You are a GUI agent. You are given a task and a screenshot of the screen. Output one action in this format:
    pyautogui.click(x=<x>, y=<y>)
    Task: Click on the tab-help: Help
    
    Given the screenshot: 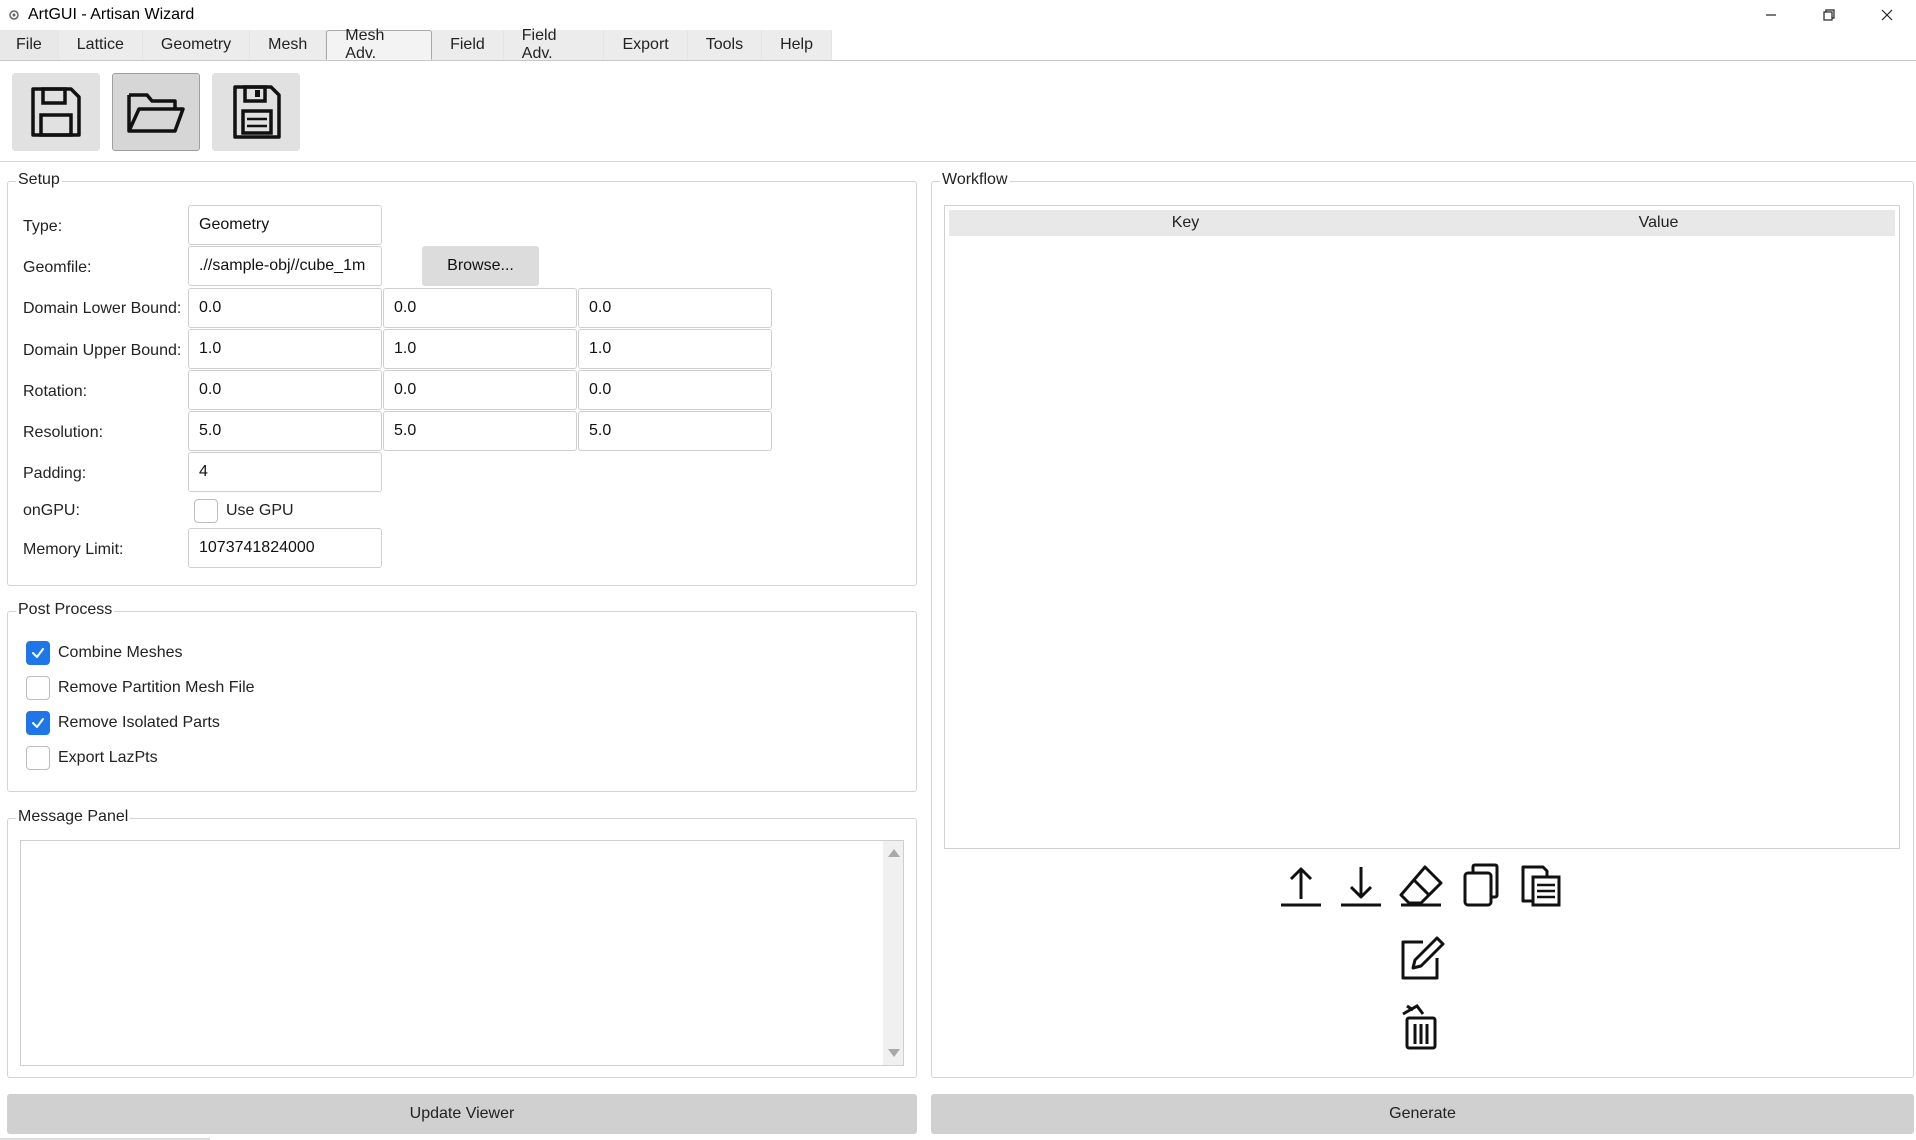 What is the action you would take?
    pyautogui.click(x=797, y=45)
    